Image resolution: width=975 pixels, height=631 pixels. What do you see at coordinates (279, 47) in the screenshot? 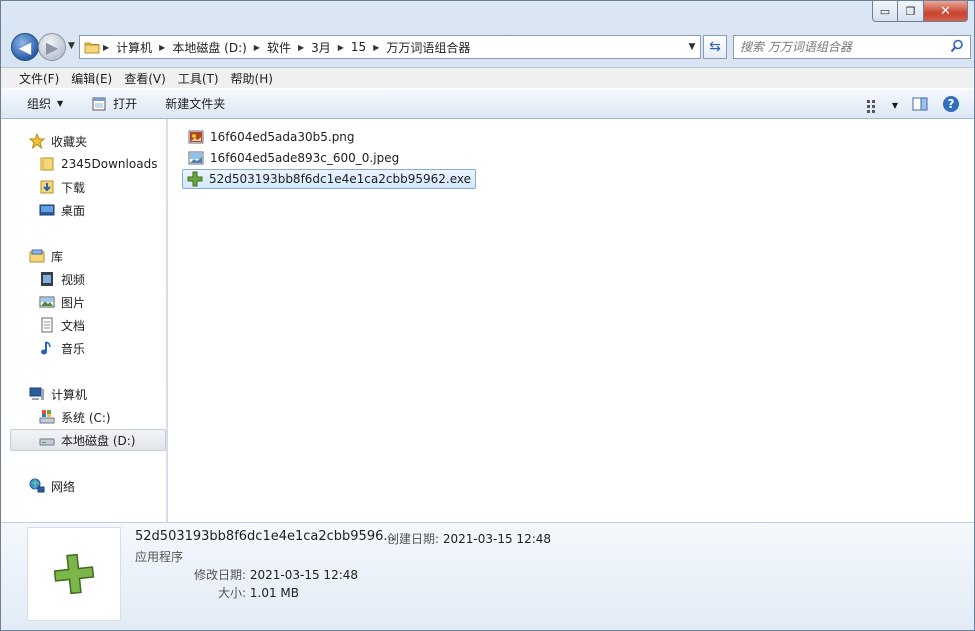
I see `breadcrumb-software: 软件` at bounding box center [279, 47].